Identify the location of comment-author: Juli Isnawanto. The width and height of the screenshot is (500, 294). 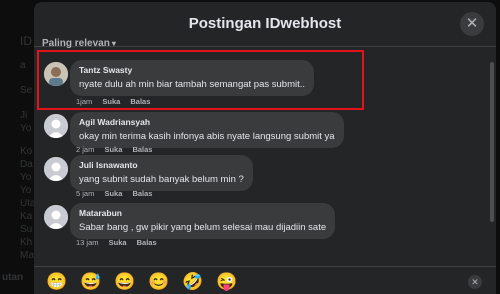
(161, 165).